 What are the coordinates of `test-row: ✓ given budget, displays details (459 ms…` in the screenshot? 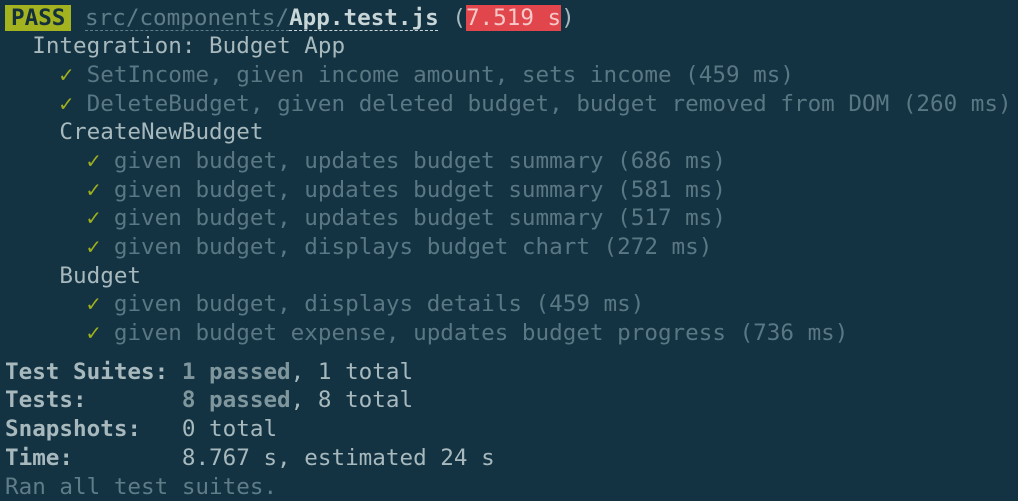 It's located at (511, 304).